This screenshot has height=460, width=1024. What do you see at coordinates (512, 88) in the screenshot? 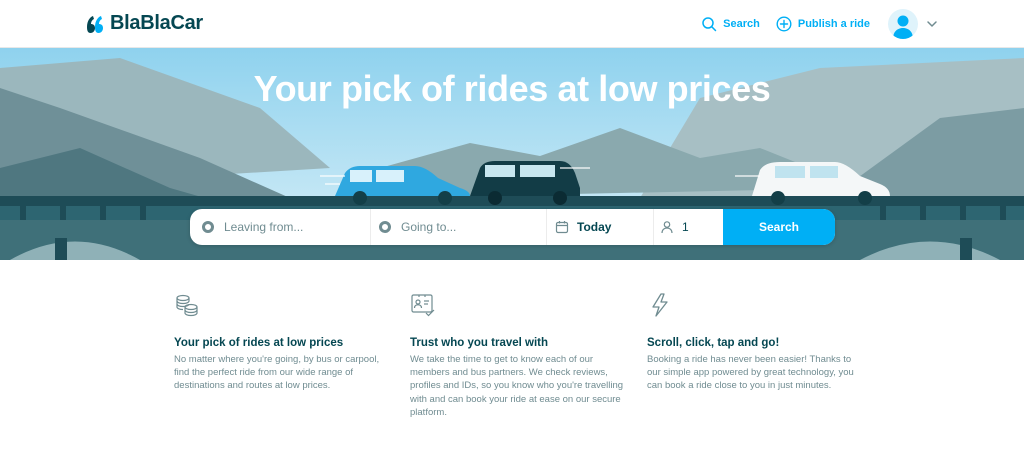
I see `hero-title: Your pick of rides at low prices` at bounding box center [512, 88].